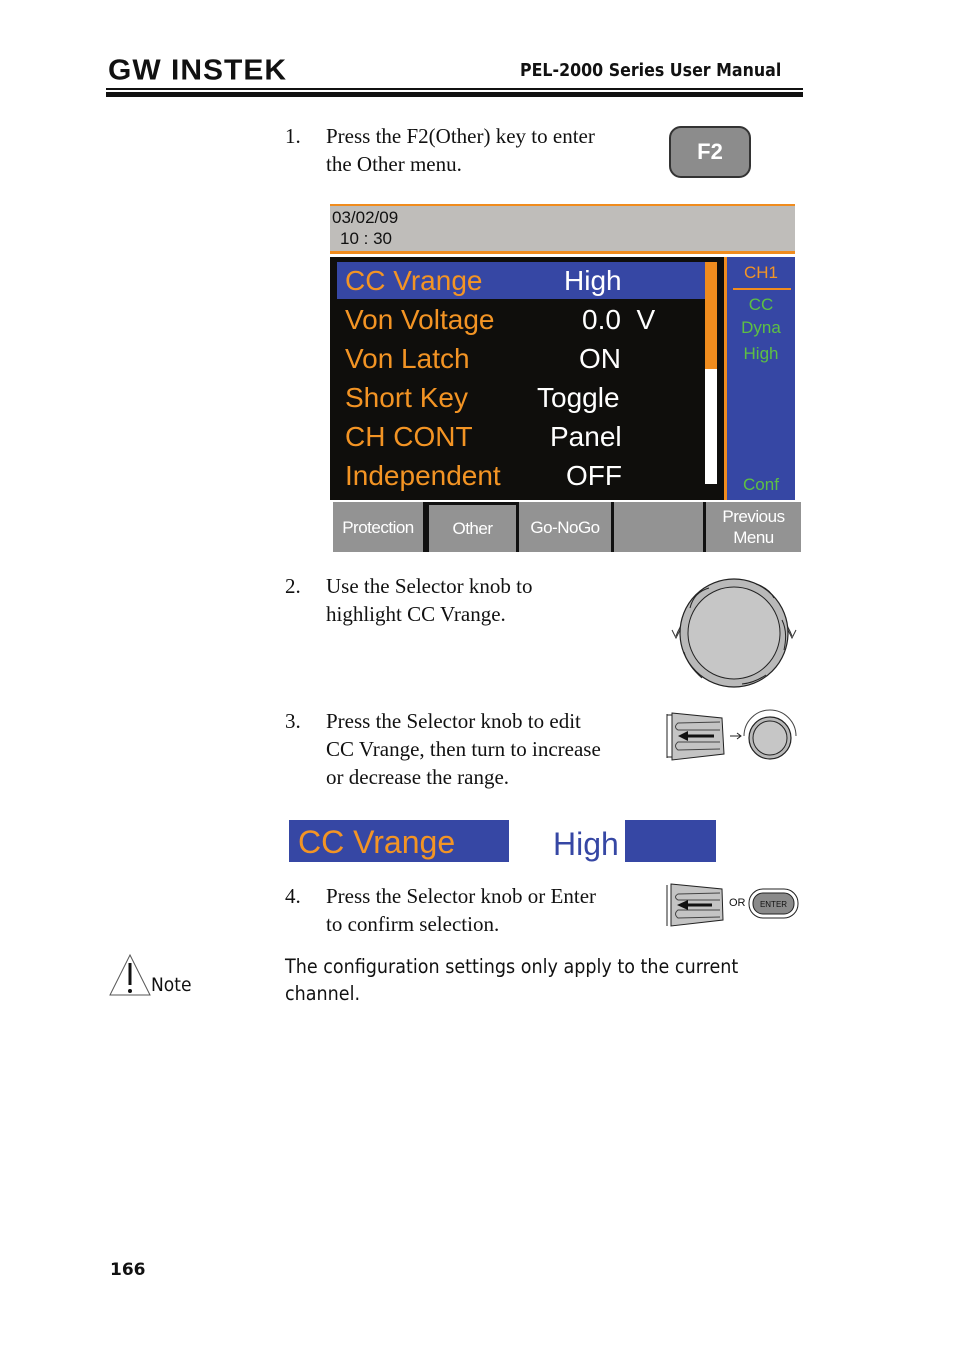 This screenshot has height=1349, width=954. What do you see at coordinates (128, 1270) in the screenshot?
I see `page-number: 166` at bounding box center [128, 1270].